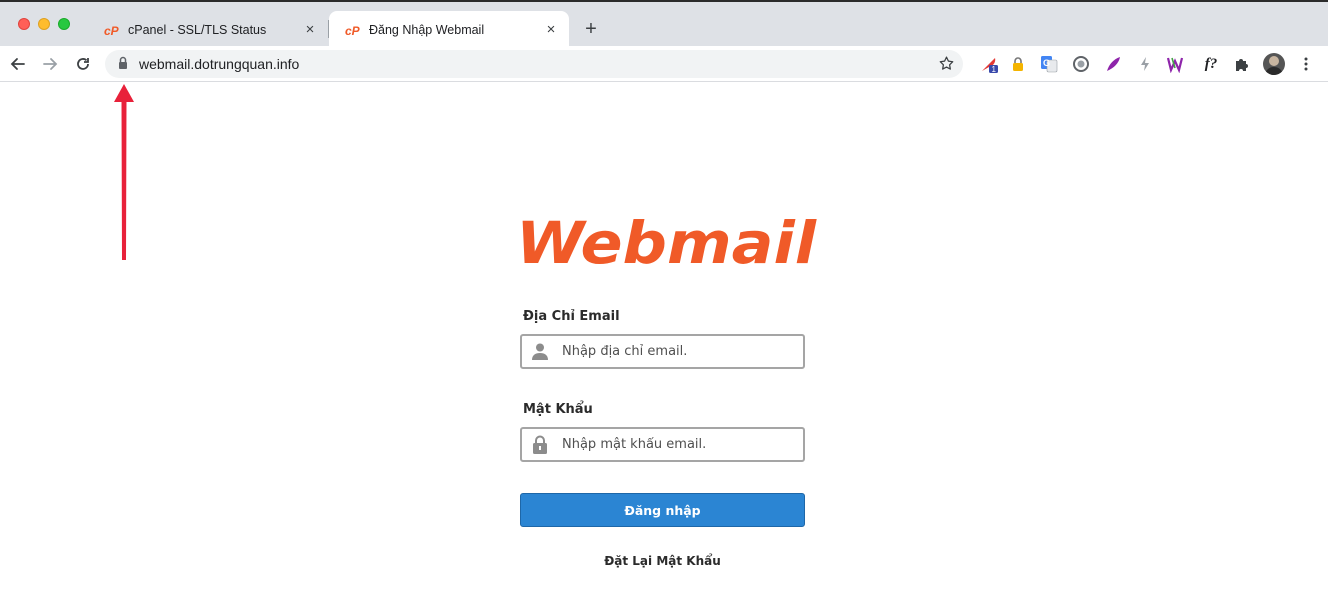 The height and width of the screenshot is (596, 1328). Describe the element at coordinates (662, 561) in the screenshot. I see `reset-password-link: Đặt Lại Mật Khẩu` at that location.